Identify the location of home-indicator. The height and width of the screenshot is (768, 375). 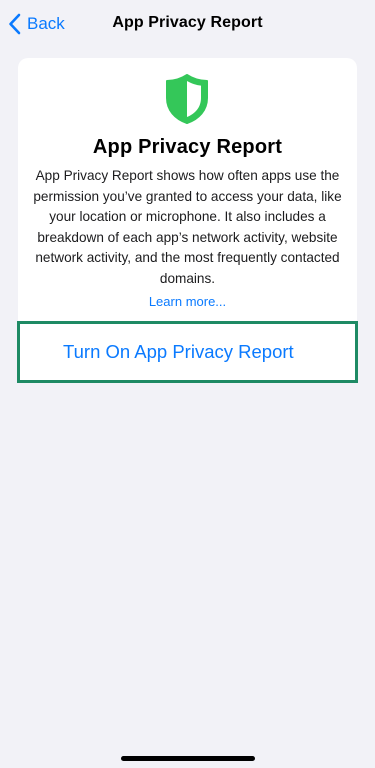
(188, 758).